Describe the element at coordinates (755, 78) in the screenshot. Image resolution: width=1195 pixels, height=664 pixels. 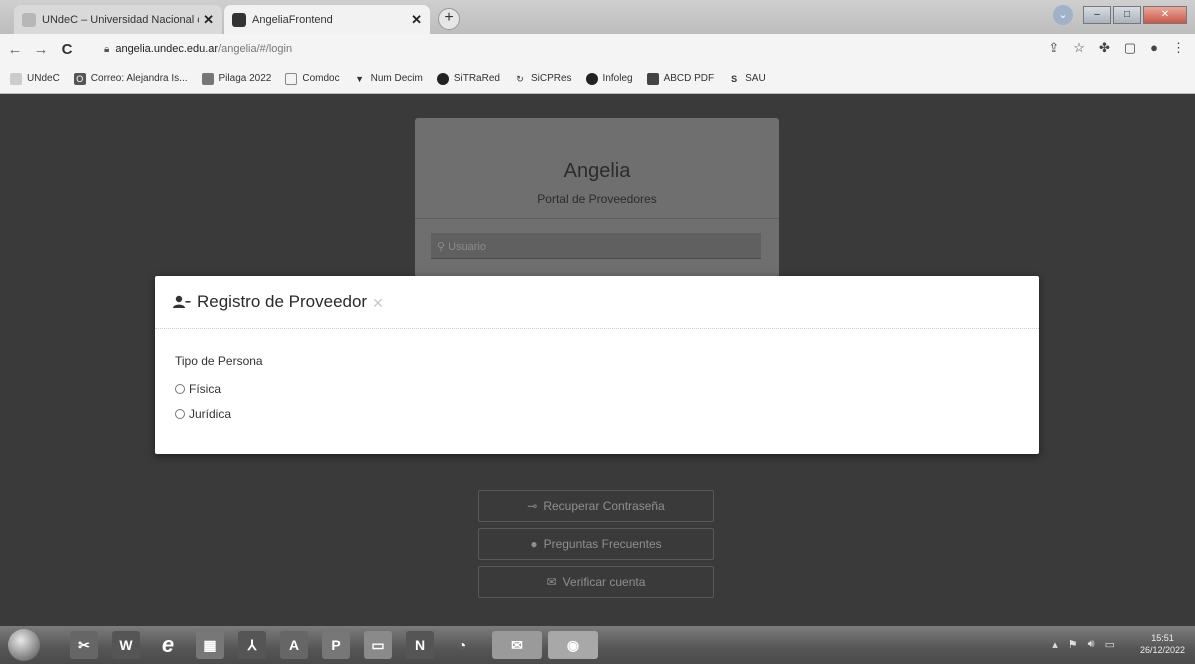
I see `bookmark-label: SAU` at that location.